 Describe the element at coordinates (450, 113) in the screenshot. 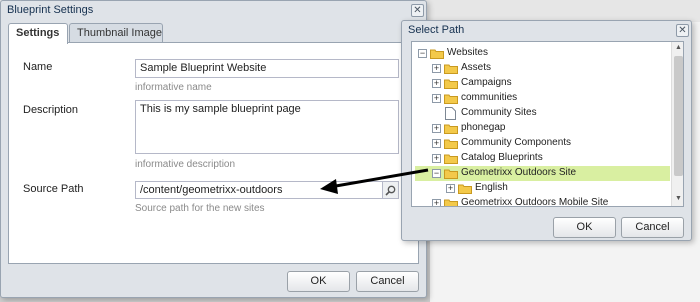

I see `page-icon` at that location.